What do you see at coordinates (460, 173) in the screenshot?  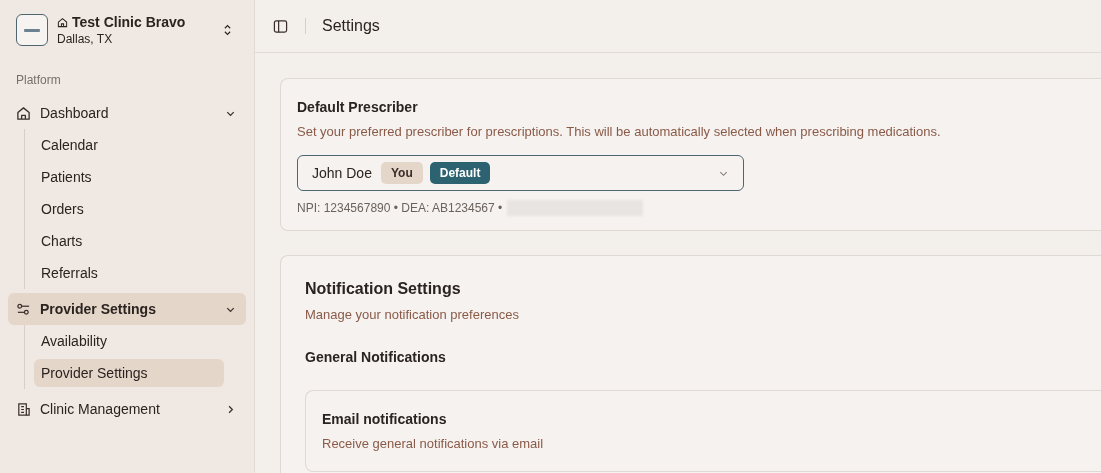 I see `badge: Default` at bounding box center [460, 173].